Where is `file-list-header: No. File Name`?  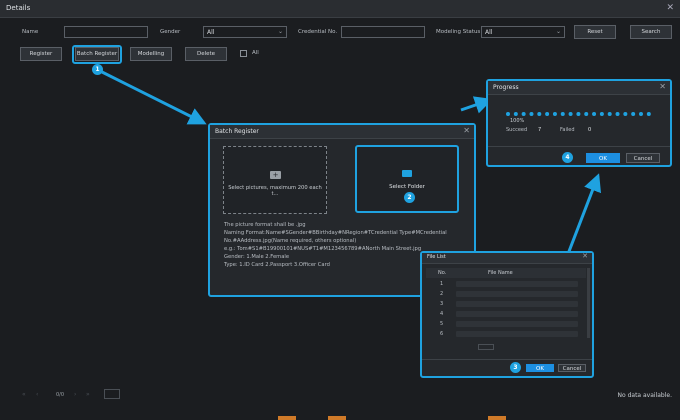 file-list-header: No. File Name is located at coordinates (506, 273).